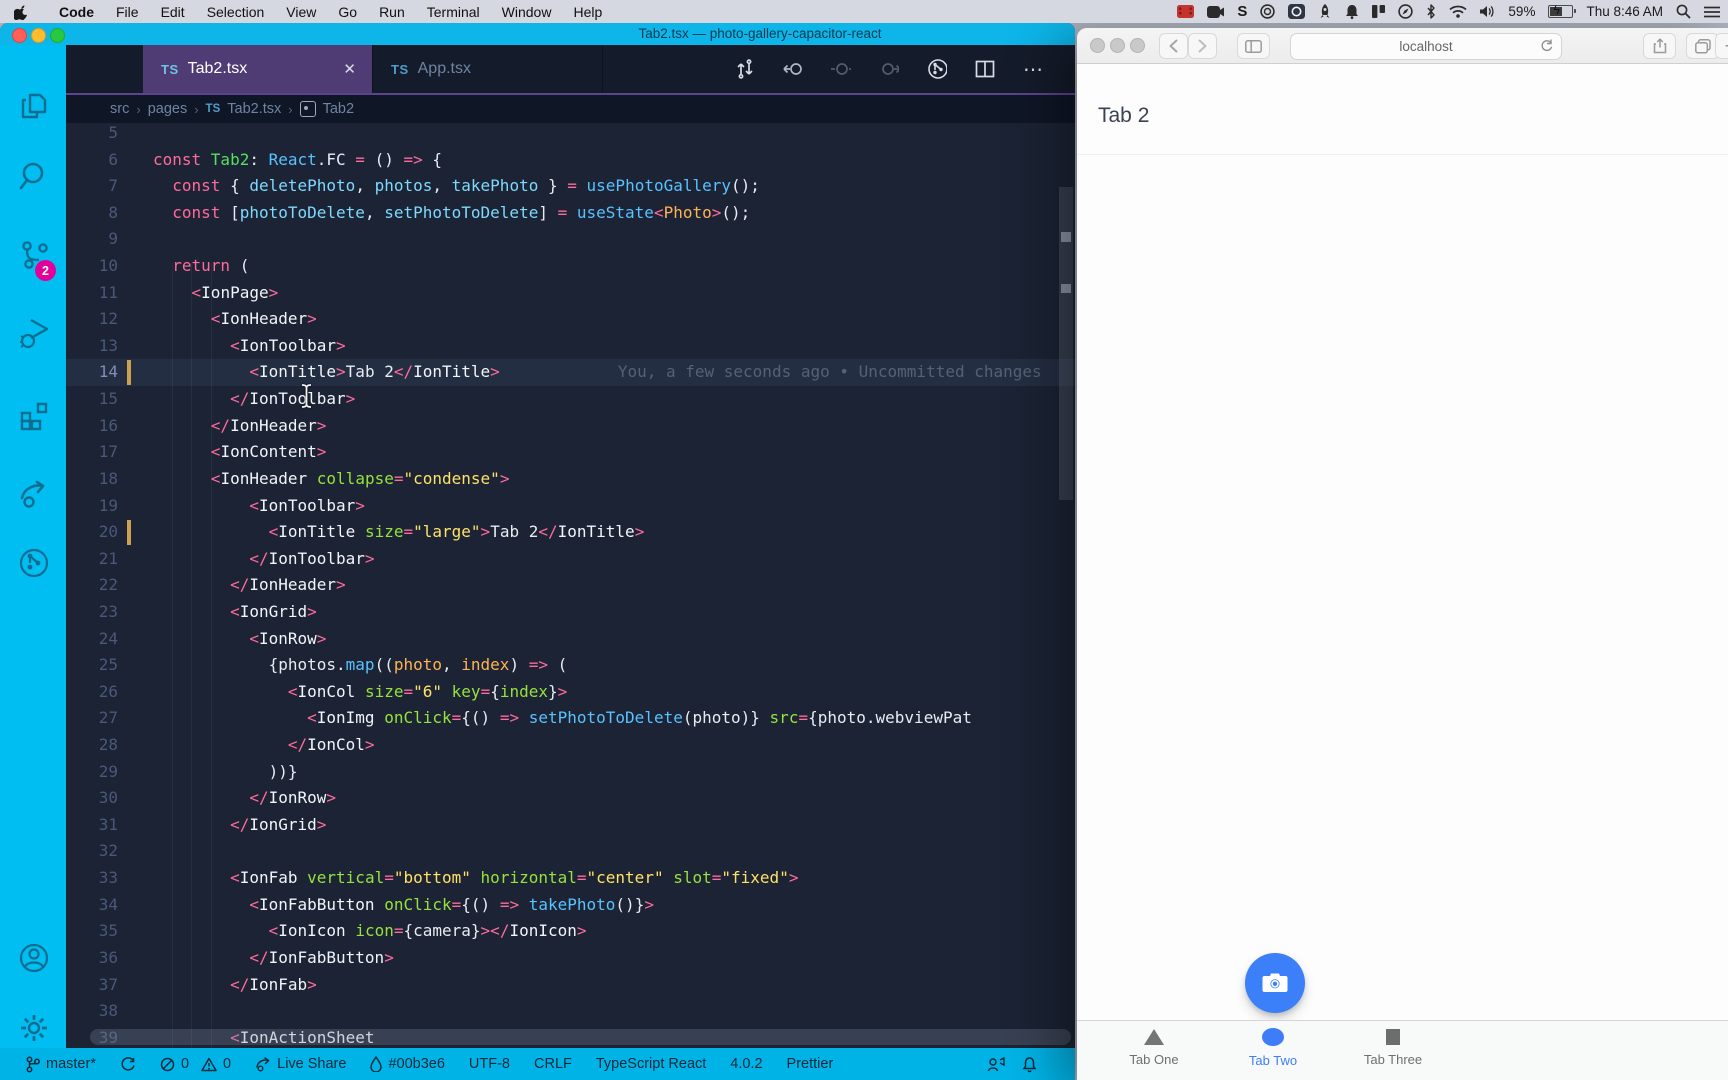 Image resolution: width=1728 pixels, height=1080 pixels. Describe the element at coordinates (92, 452) in the screenshot. I see `line-number: 17` at that location.